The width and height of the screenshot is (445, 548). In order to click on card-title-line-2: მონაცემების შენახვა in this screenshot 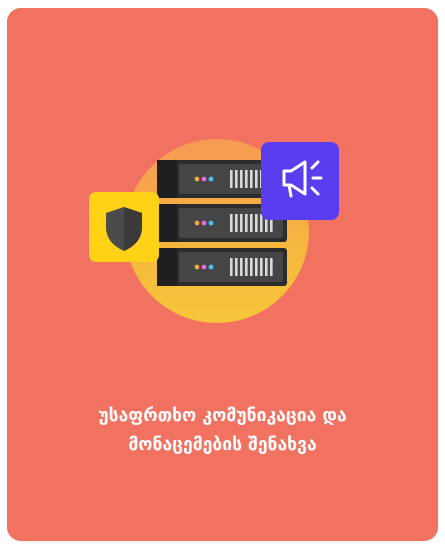, I will do `click(222, 445)`.